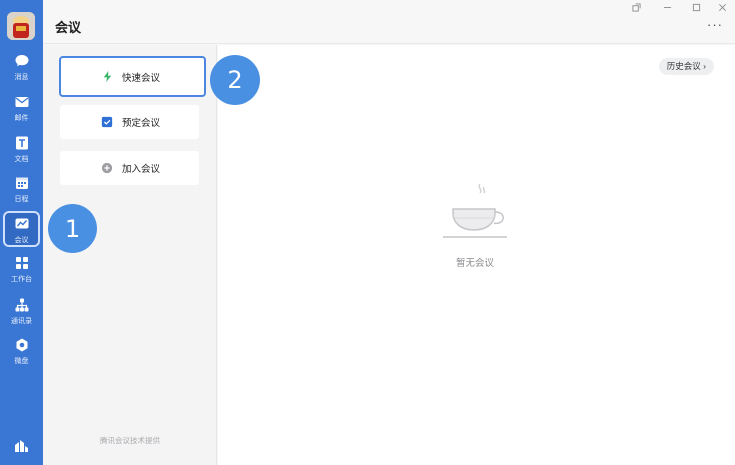 Image resolution: width=735 pixels, height=465 pixels. What do you see at coordinates (22, 345) in the screenshot?
I see `cloud-drive-icon` at bounding box center [22, 345].